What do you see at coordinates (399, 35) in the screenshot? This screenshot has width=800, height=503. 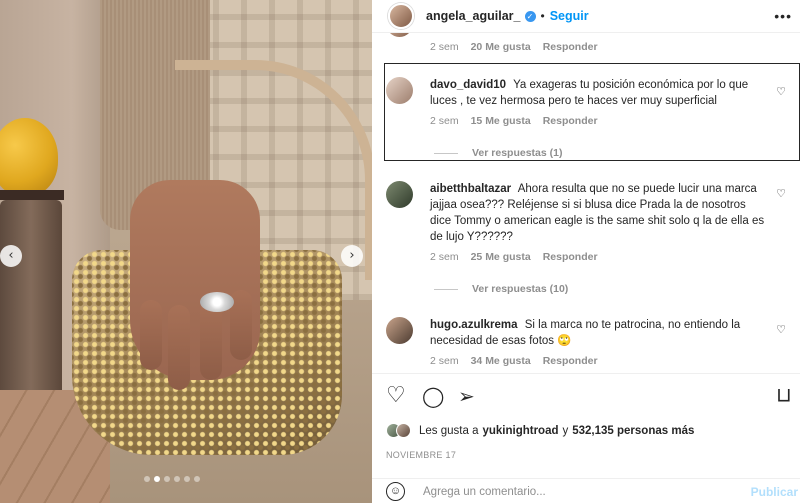 I see `previous-comment-avatar` at bounding box center [399, 35].